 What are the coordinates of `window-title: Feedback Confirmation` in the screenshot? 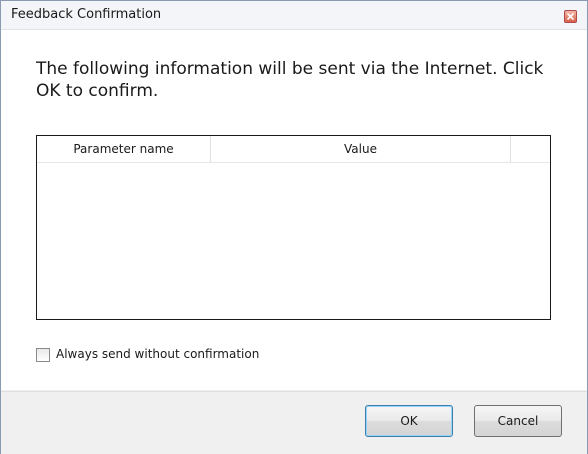 It's located at (86, 14).